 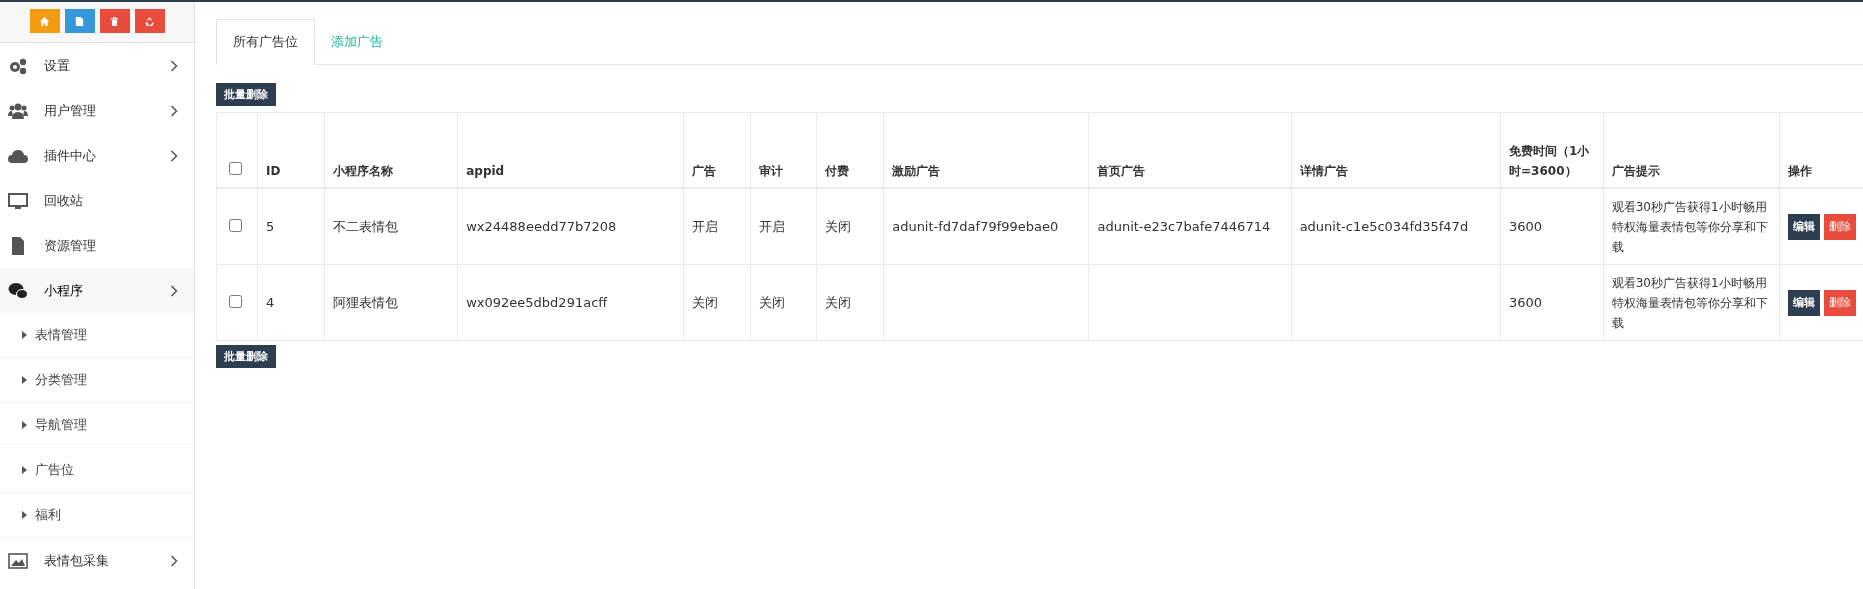 What do you see at coordinates (916, 171) in the screenshot?
I see `column-header: 激励广告` at bounding box center [916, 171].